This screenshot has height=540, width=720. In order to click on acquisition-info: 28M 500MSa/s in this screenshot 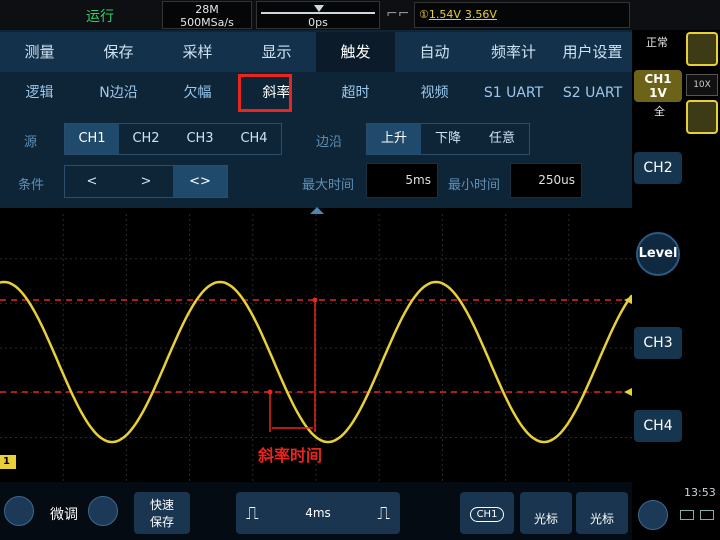, I will do `click(207, 15)`.